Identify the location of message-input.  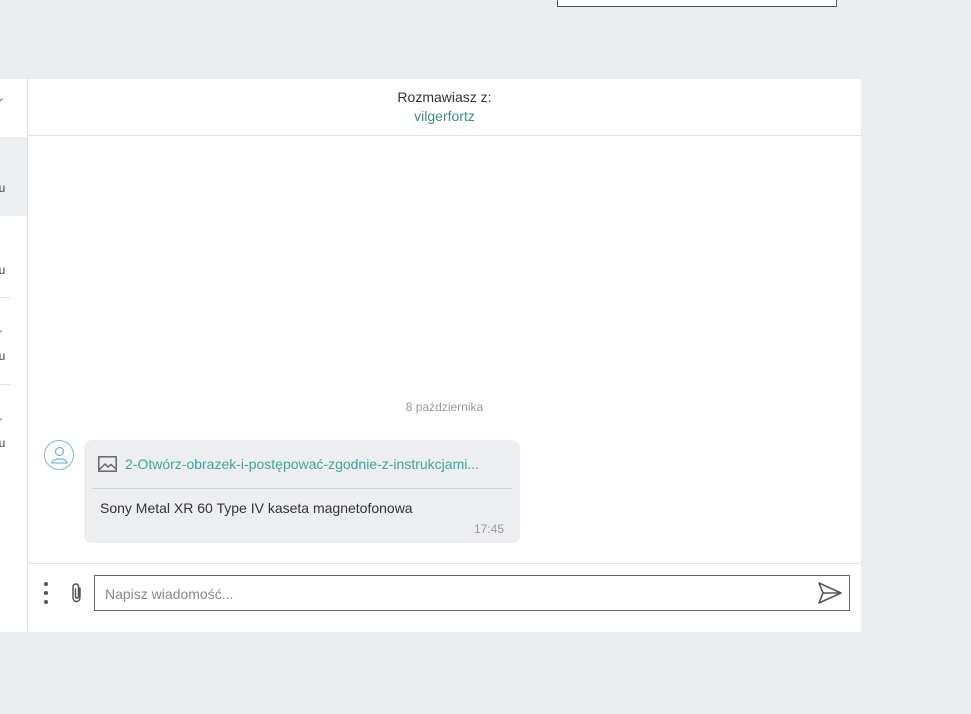
(455, 594).